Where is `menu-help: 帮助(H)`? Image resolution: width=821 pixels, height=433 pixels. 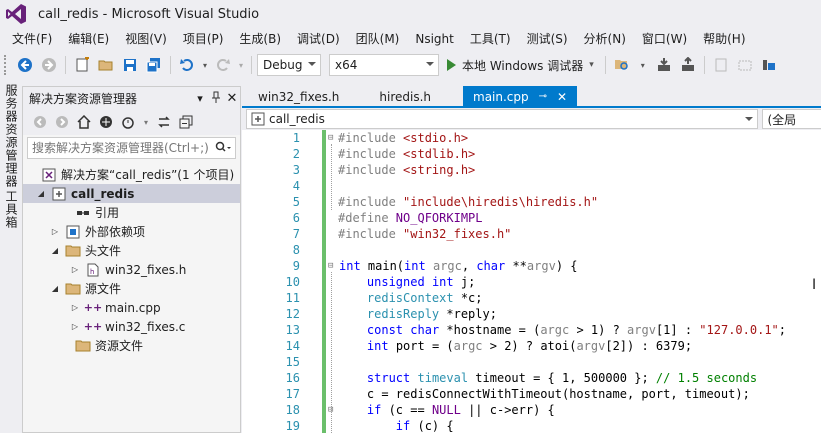 menu-help: 帮助(H) is located at coordinates (724, 39).